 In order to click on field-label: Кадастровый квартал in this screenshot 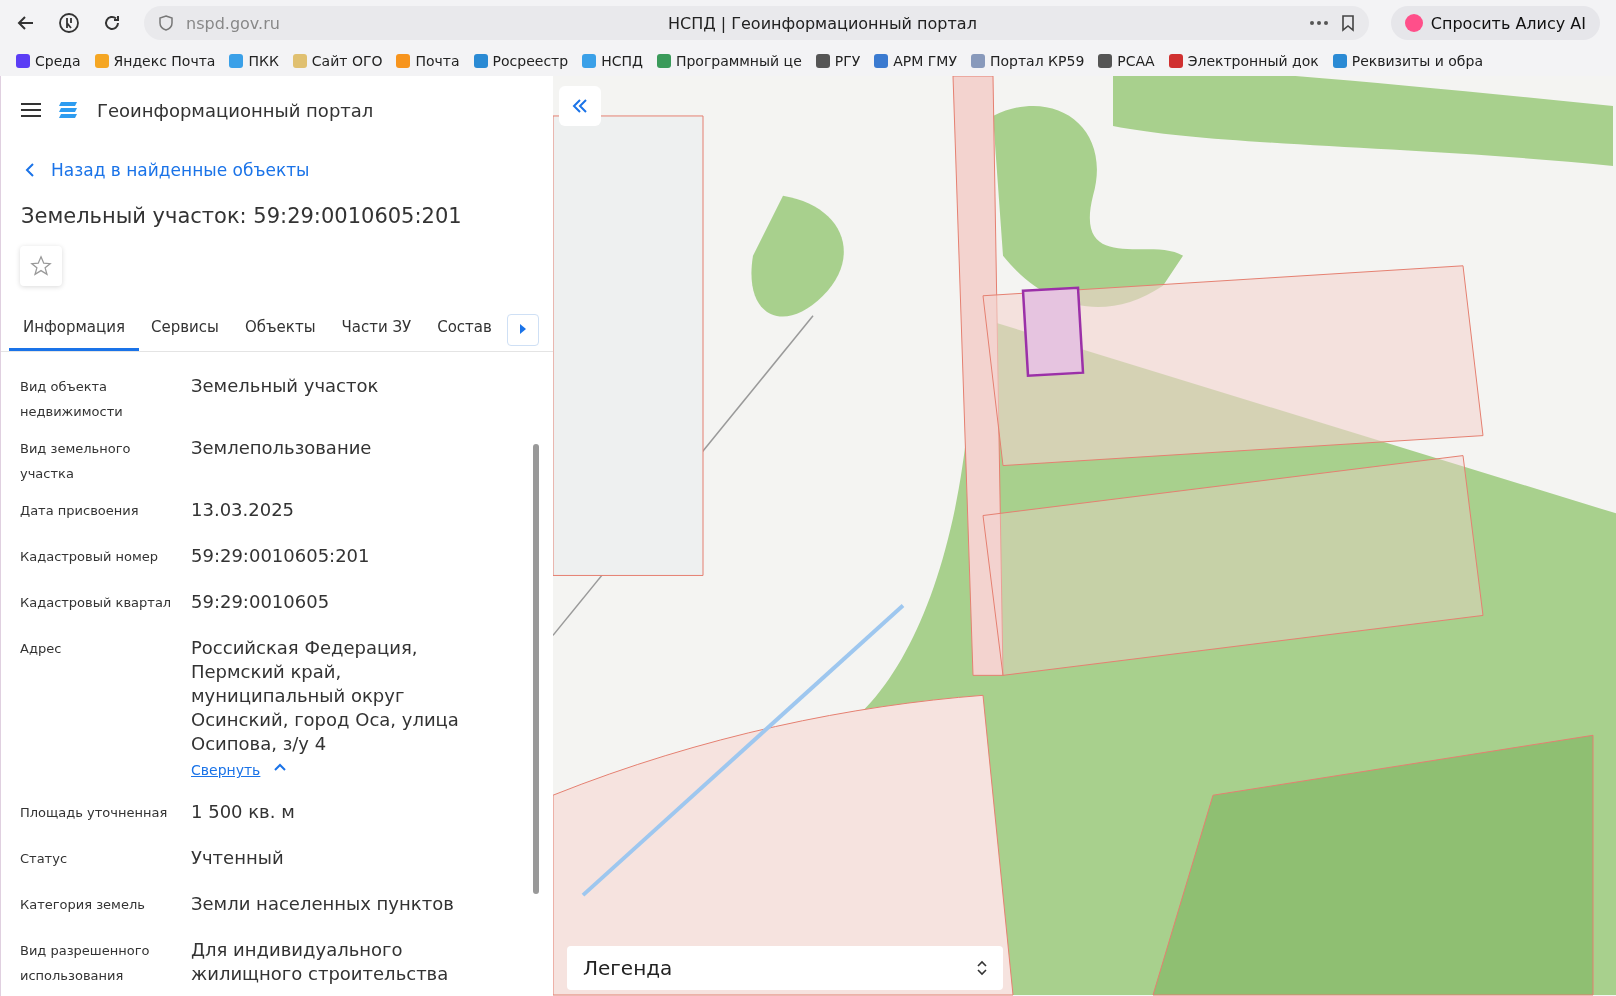, I will do `click(96, 603)`.